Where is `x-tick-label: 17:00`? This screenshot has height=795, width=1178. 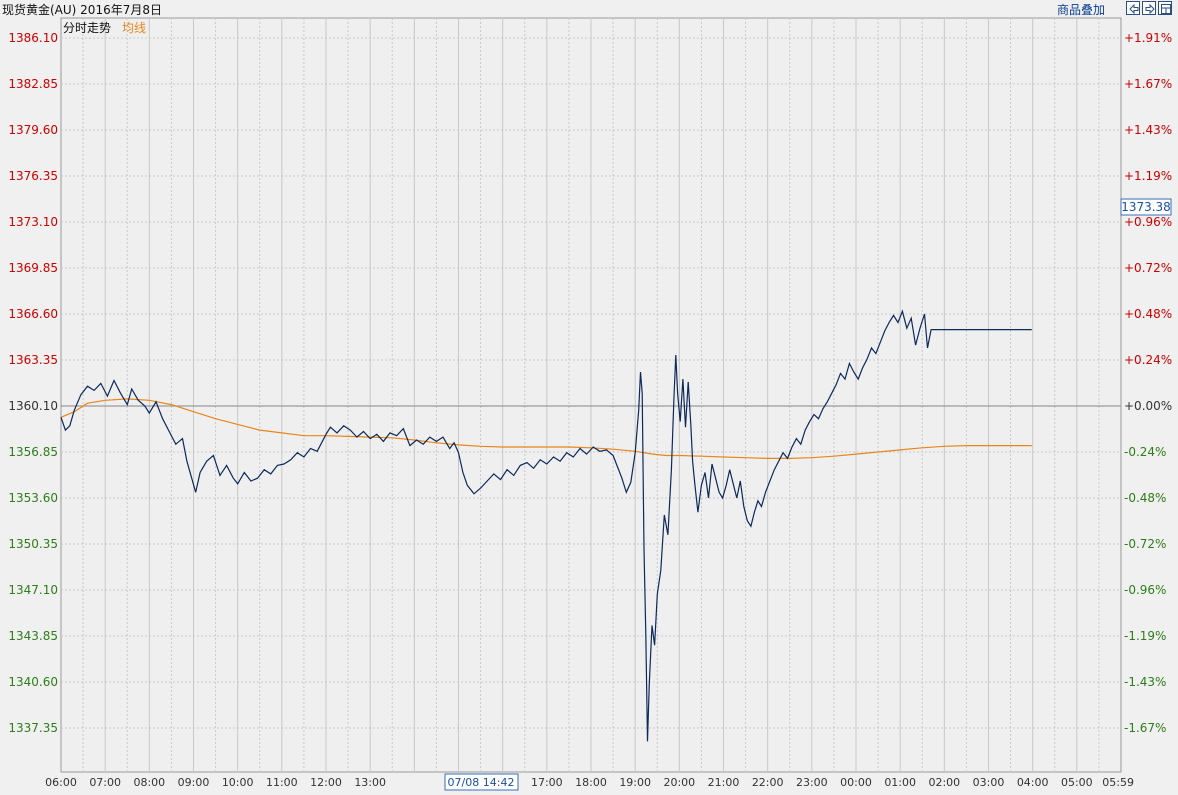
x-tick-label: 17:00 is located at coordinates (547, 782).